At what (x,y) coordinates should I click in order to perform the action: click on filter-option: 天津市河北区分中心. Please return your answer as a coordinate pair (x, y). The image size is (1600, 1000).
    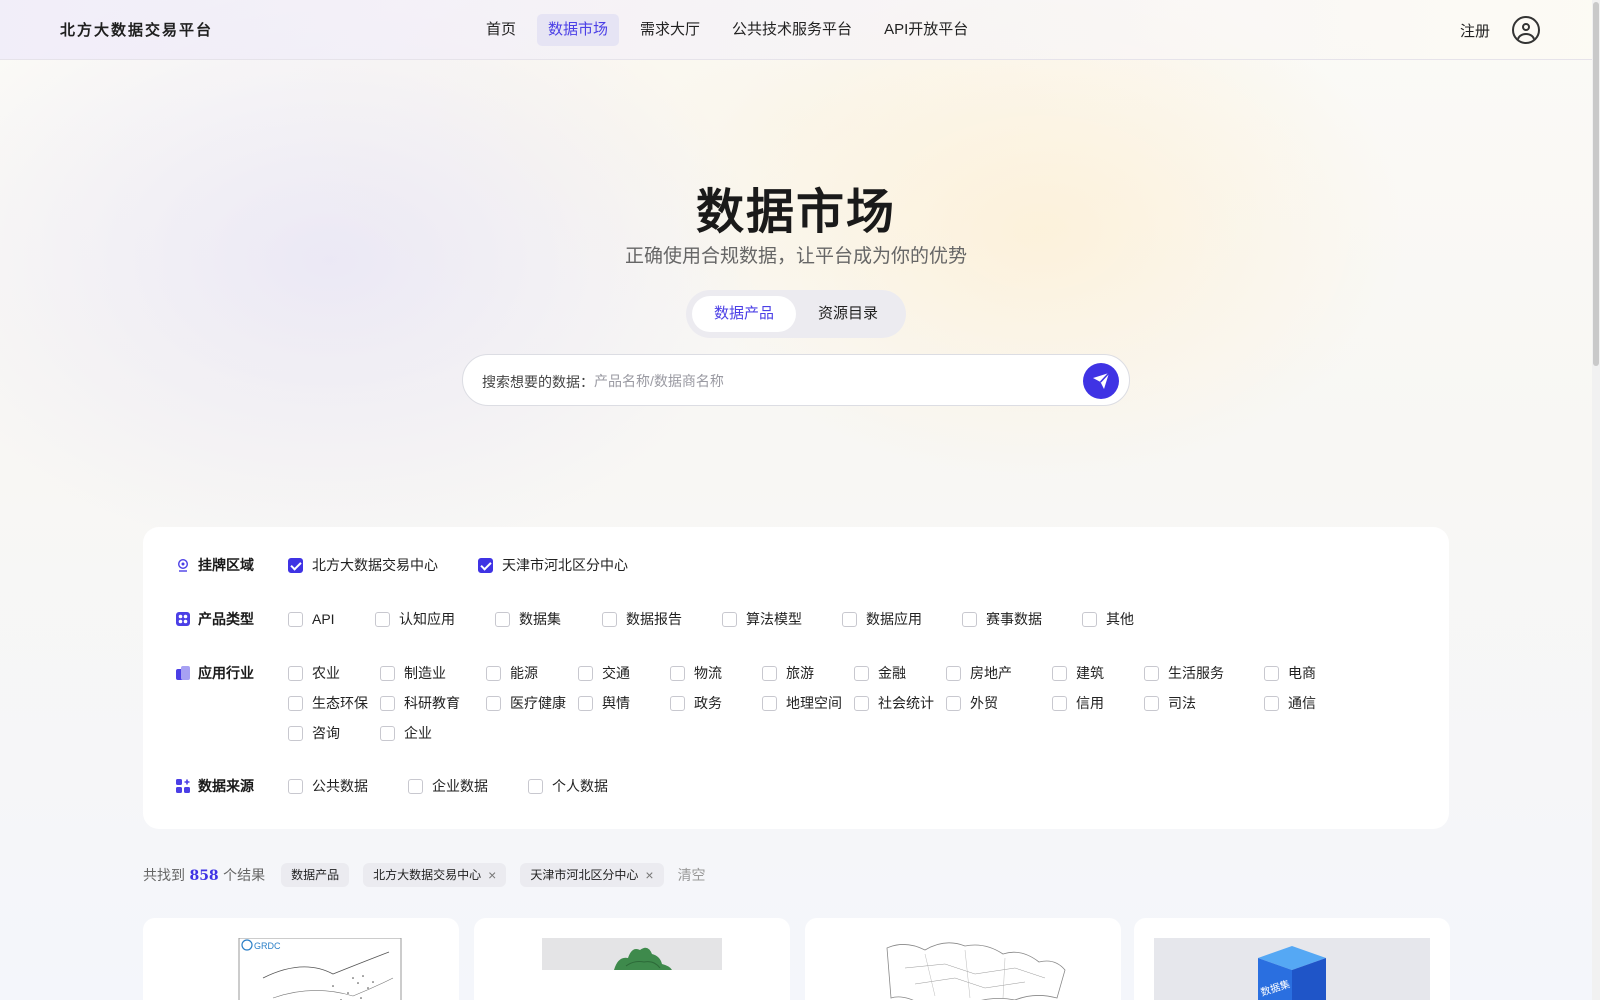
    Looking at the image, I should click on (573, 565).